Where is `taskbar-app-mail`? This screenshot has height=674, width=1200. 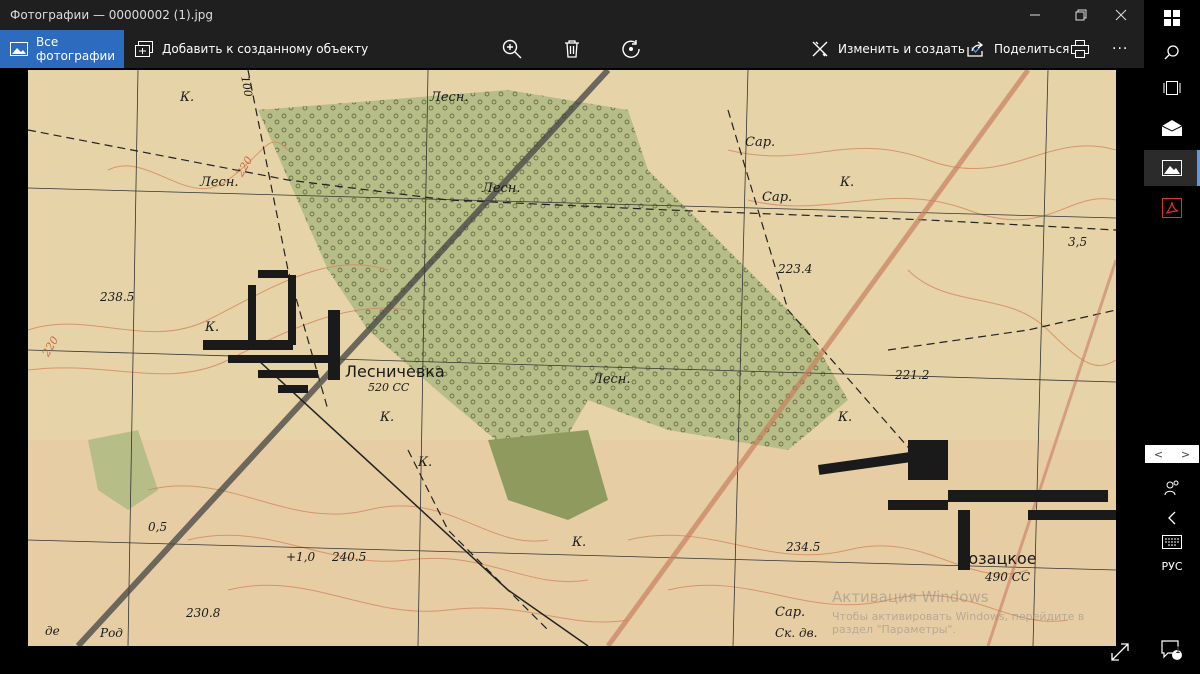 taskbar-app-mail is located at coordinates (1172, 128).